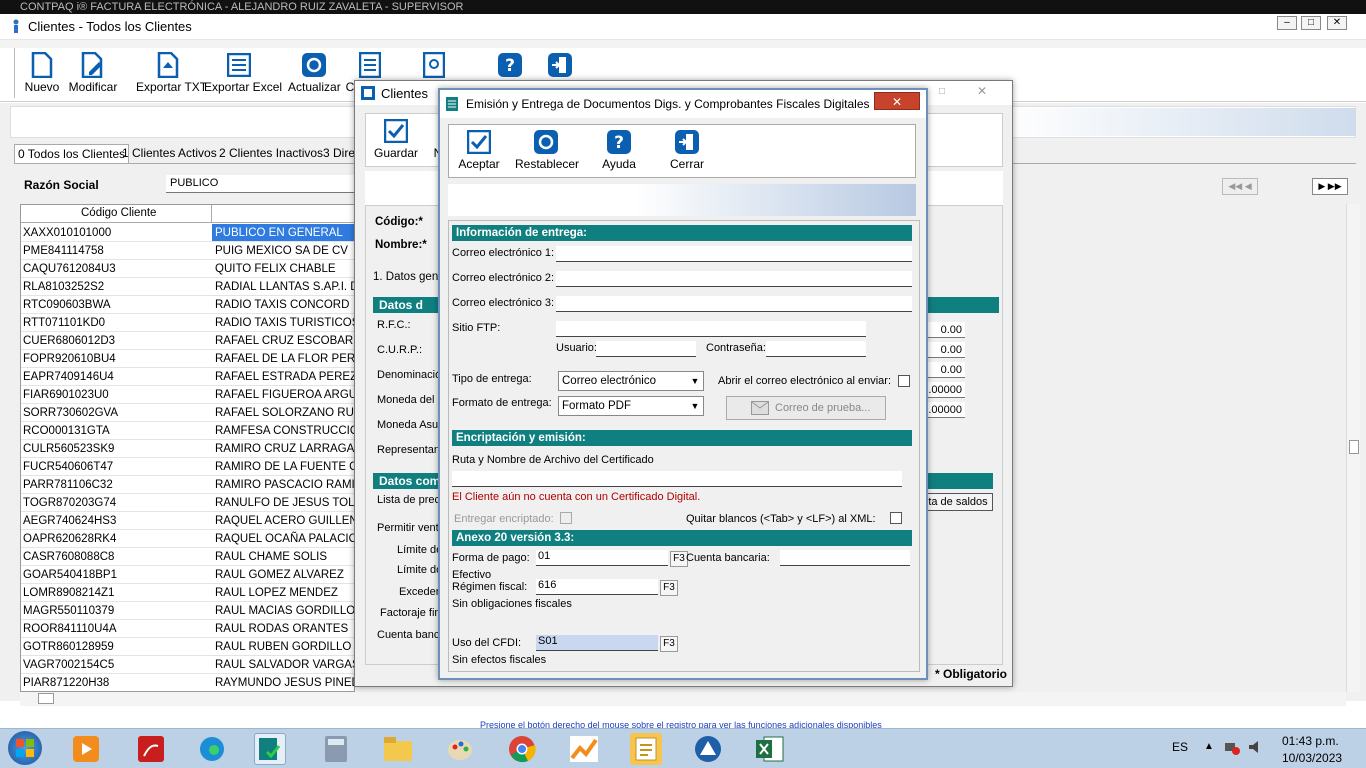  What do you see at coordinates (187, 665) in the screenshot?
I see `table-row: VAGR7002154C5 RAUL SALVADOR VARGAS` at bounding box center [187, 665].